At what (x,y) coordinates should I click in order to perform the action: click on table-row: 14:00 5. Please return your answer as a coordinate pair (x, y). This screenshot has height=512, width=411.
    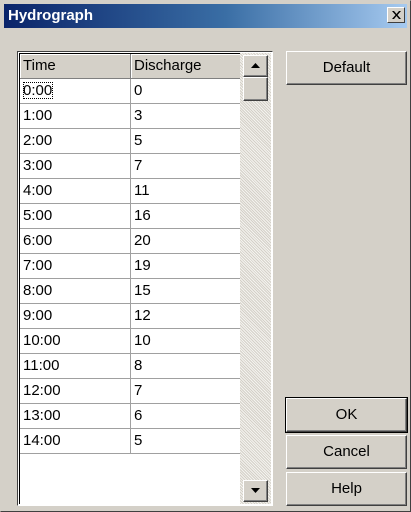
    Looking at the image, I should click on (130, 441).